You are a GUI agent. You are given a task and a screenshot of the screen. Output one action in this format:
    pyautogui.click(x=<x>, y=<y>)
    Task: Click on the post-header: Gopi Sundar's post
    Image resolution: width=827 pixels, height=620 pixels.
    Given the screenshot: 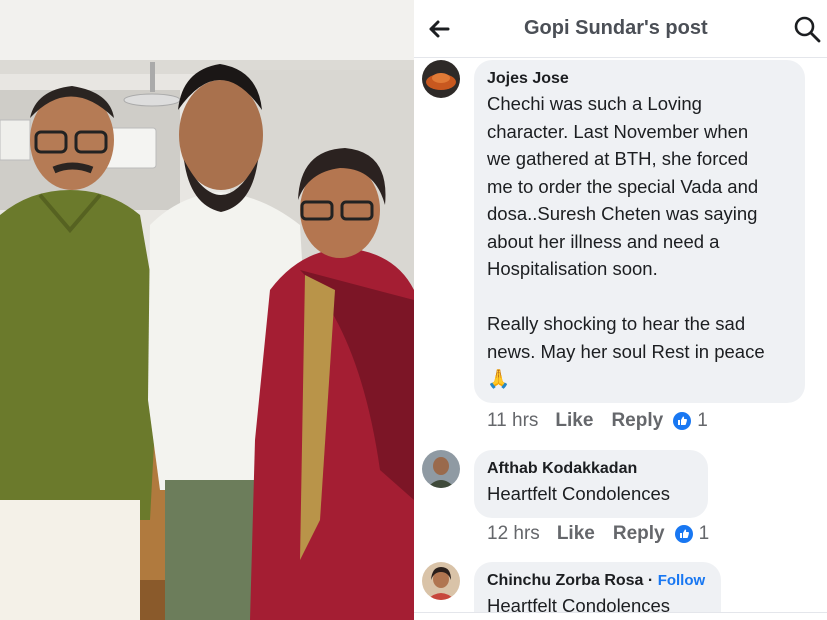 What is the action you would take?
    pyautogui.click(x=620, y=29)
    